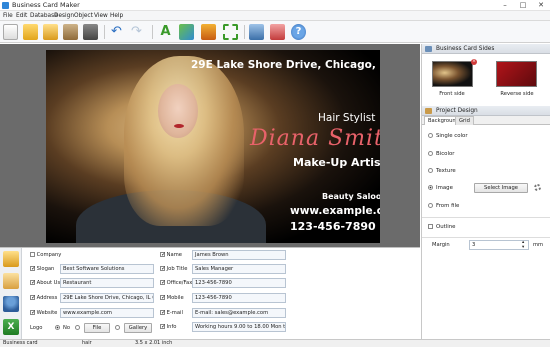  What do you see at coordinates (21, 16) in the screenshot?
I see `menu-edit: Edit` at bounding box center [21, 16].